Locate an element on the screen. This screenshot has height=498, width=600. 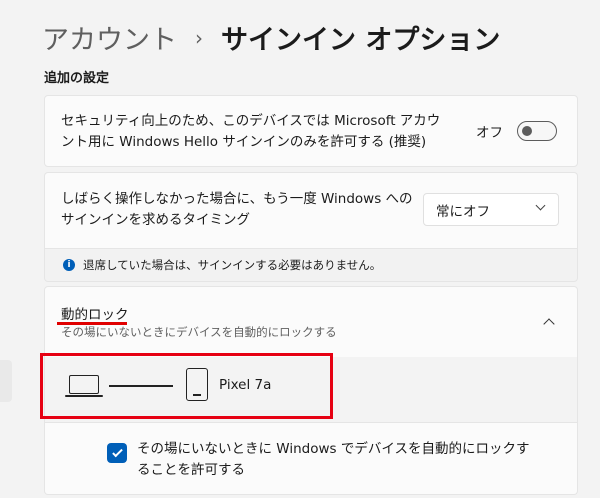
chevron-up-icon is located at coordinates (549, 324).